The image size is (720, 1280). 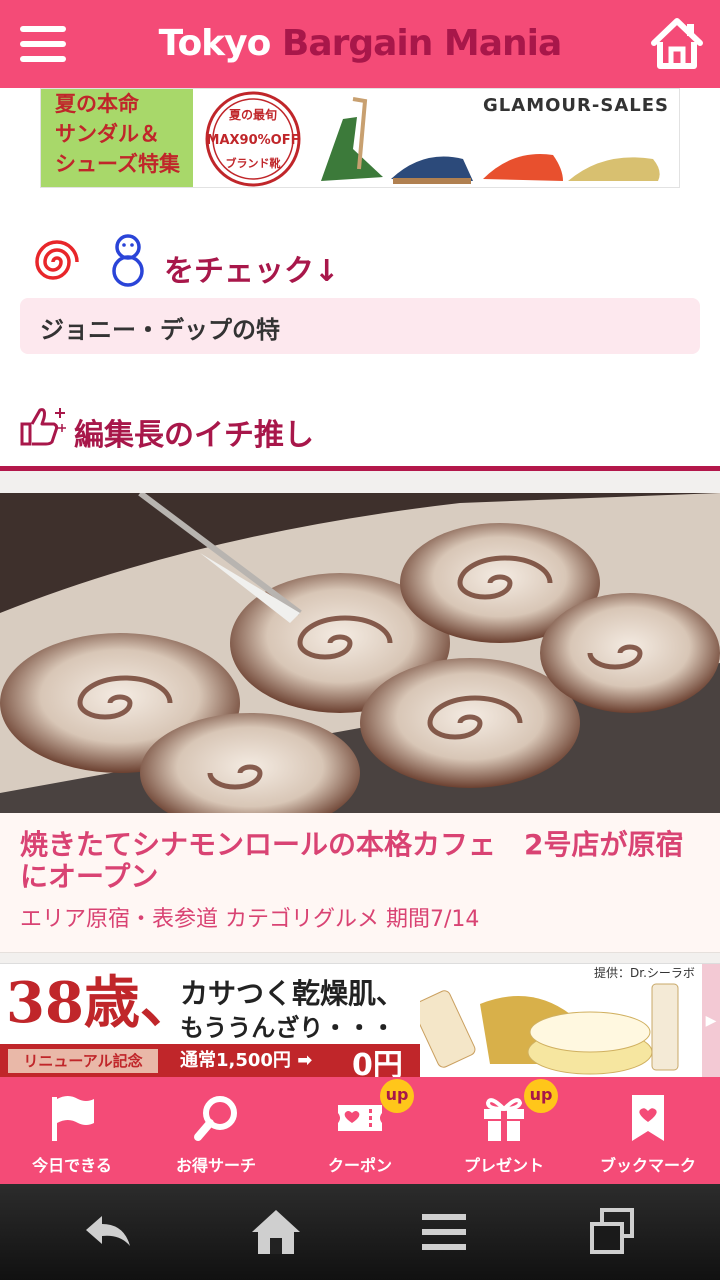 What do you see at coordinates (194, 435) in the screenshot?
I see `section-title: 編集長のイチ推し` at bounding box center [194, 435].